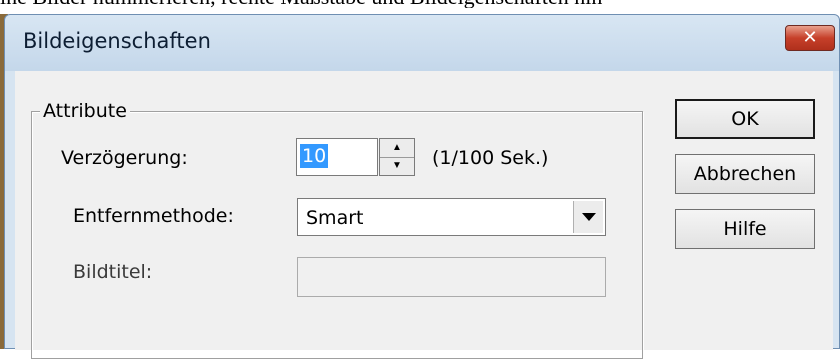 The image size is (840, 359). Describe the element at coordinates (85, 111) in the screenshot. I see `group-label: Attribute` at that location.